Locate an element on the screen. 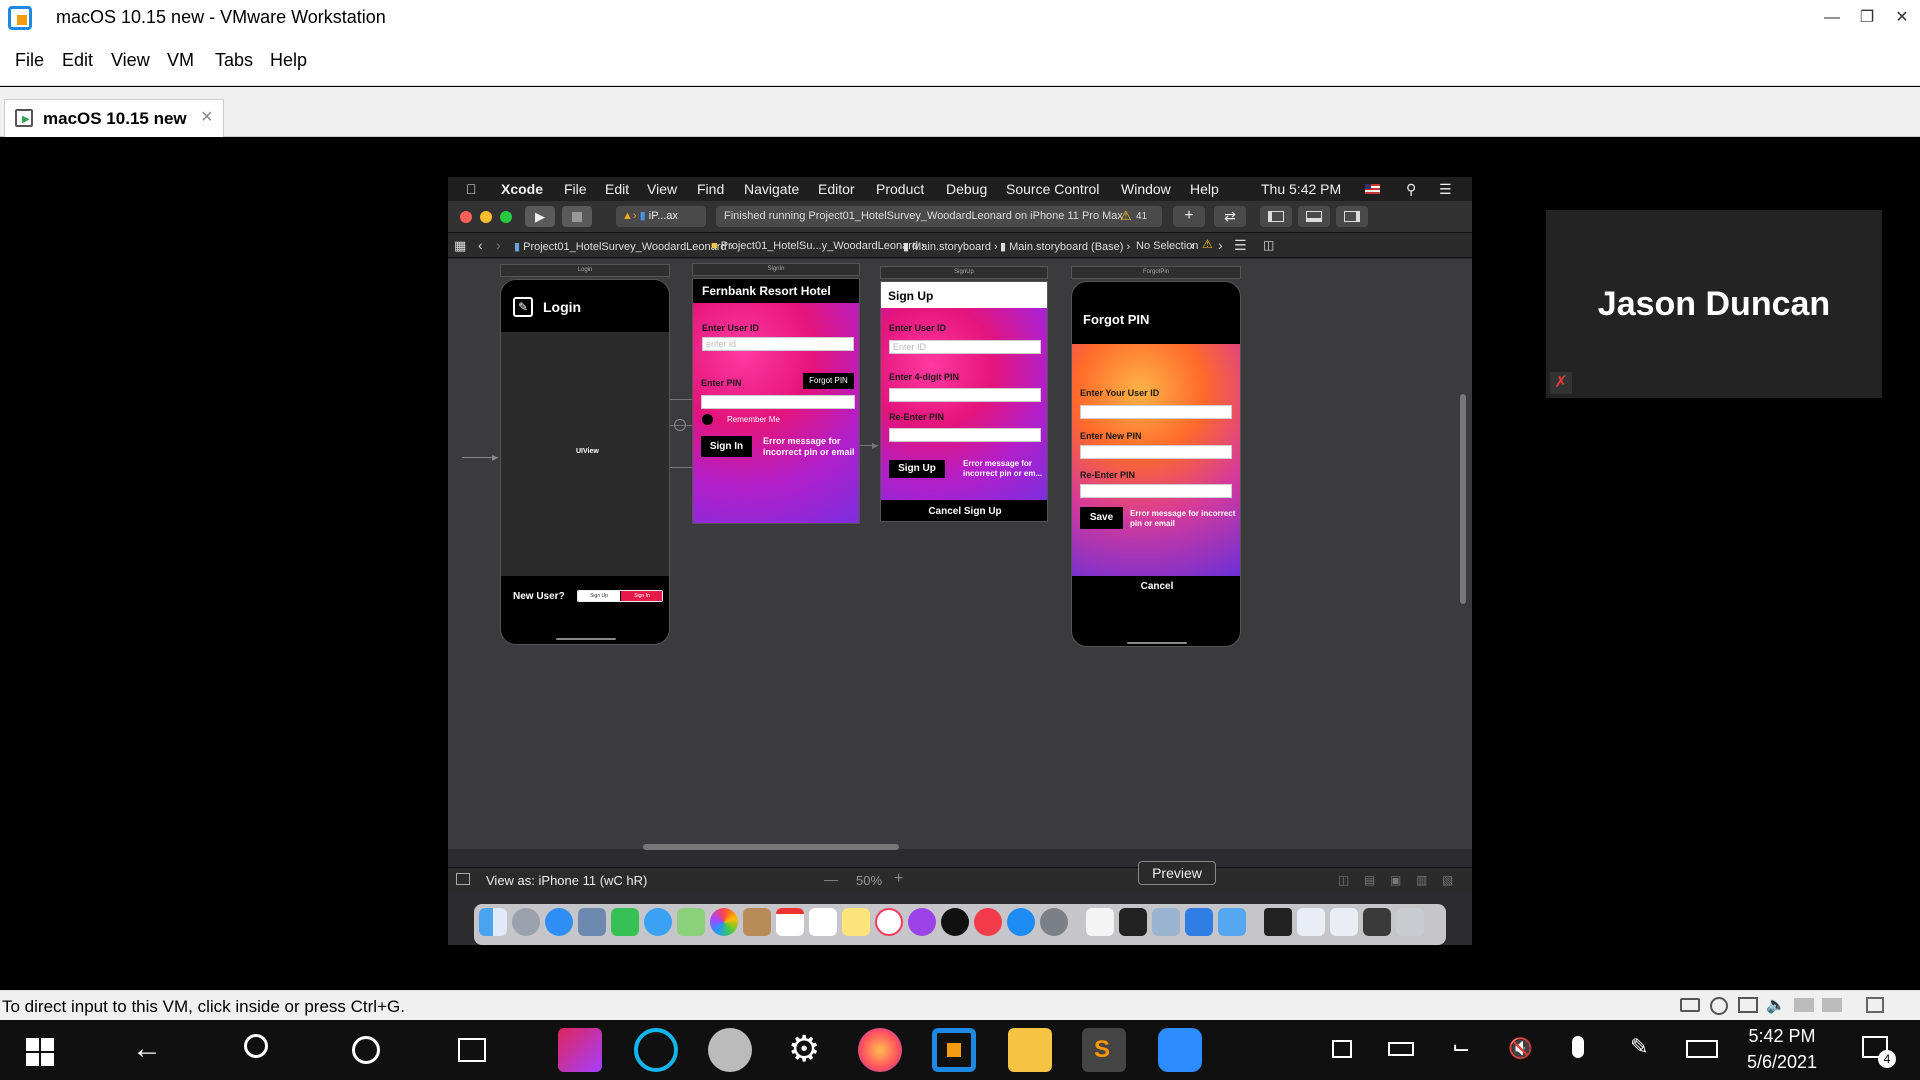  photos-icon is located at coordinates (724, 922).